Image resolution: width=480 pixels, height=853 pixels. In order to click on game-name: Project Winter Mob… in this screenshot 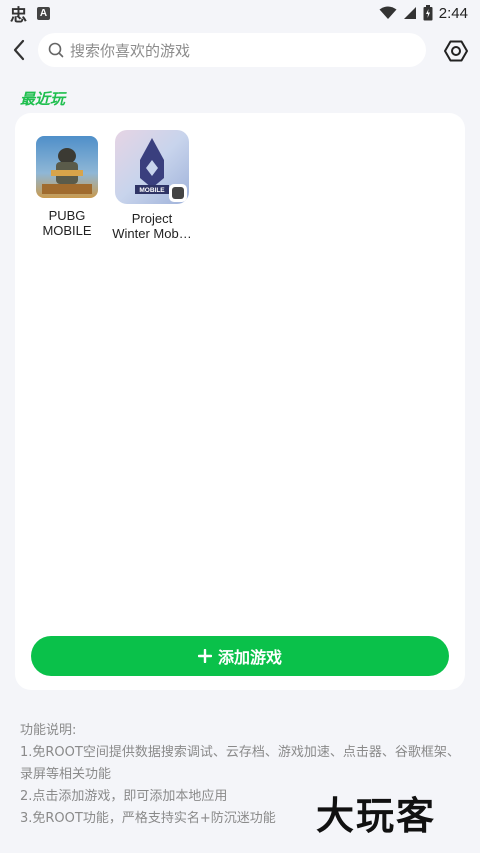, I will do `click(152, 226)`.